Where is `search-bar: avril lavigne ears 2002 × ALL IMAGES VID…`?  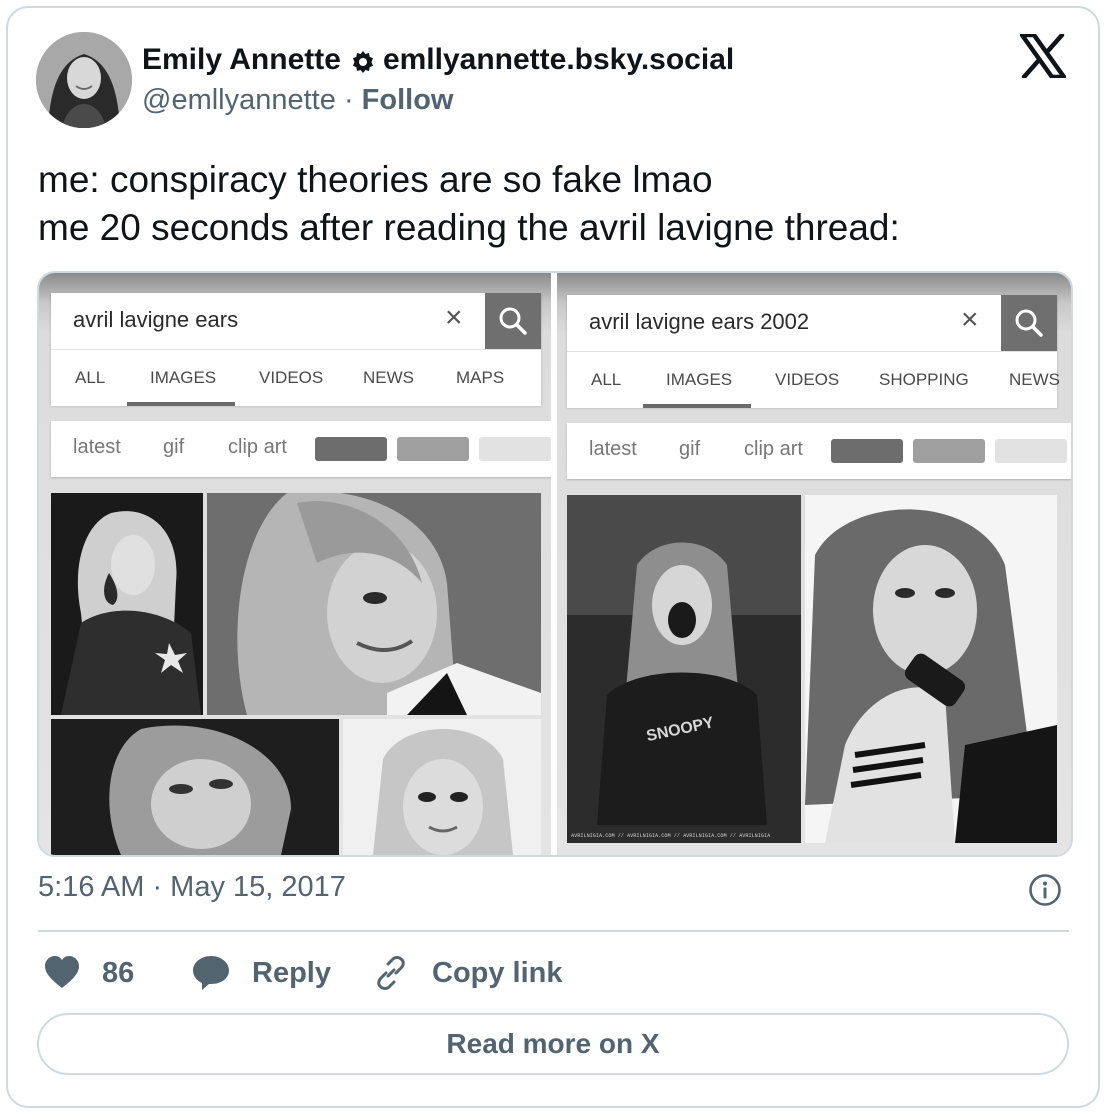
search-bar: avril lavigne ears 2002 × ALL IMAGES VID… is located at coordinates (813, 351).